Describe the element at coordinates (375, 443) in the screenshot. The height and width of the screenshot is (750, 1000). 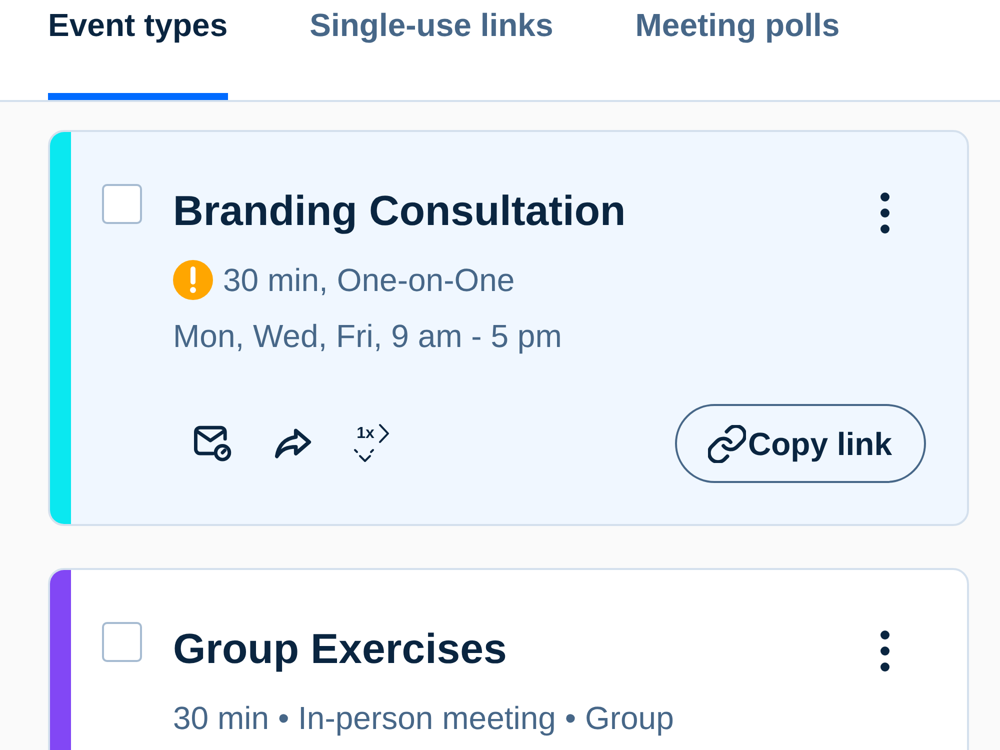
I see `one-time-link-button: 1x` at that location.